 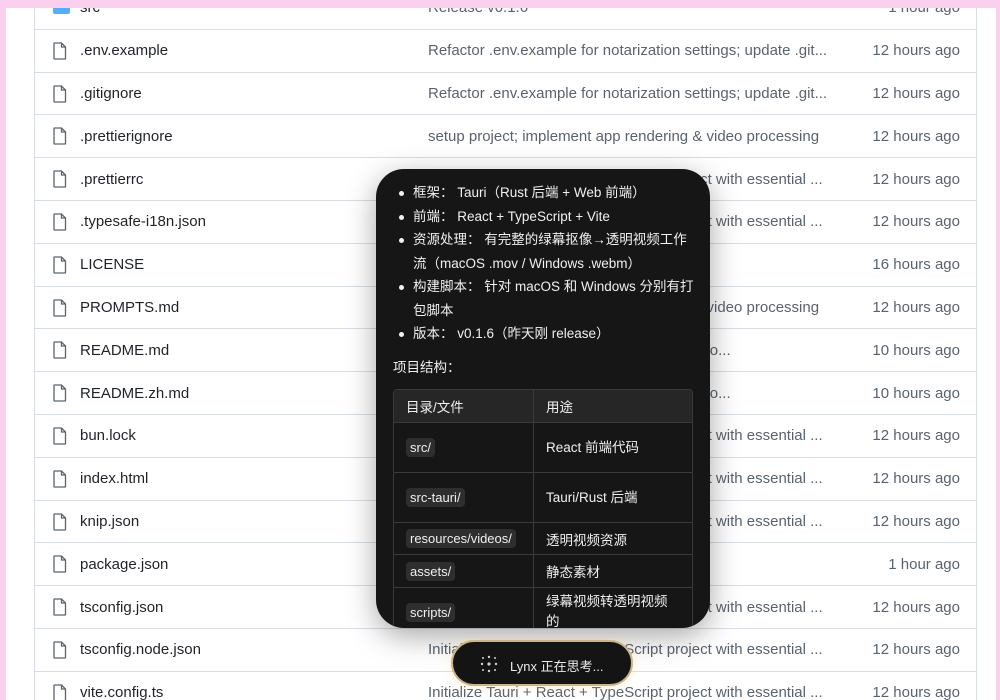 What do you see at coordinates (543, 607) in the screenshot?
I see `table-row: scripts/绿幕视频转透明视频的` at bounding box center [543, 607].